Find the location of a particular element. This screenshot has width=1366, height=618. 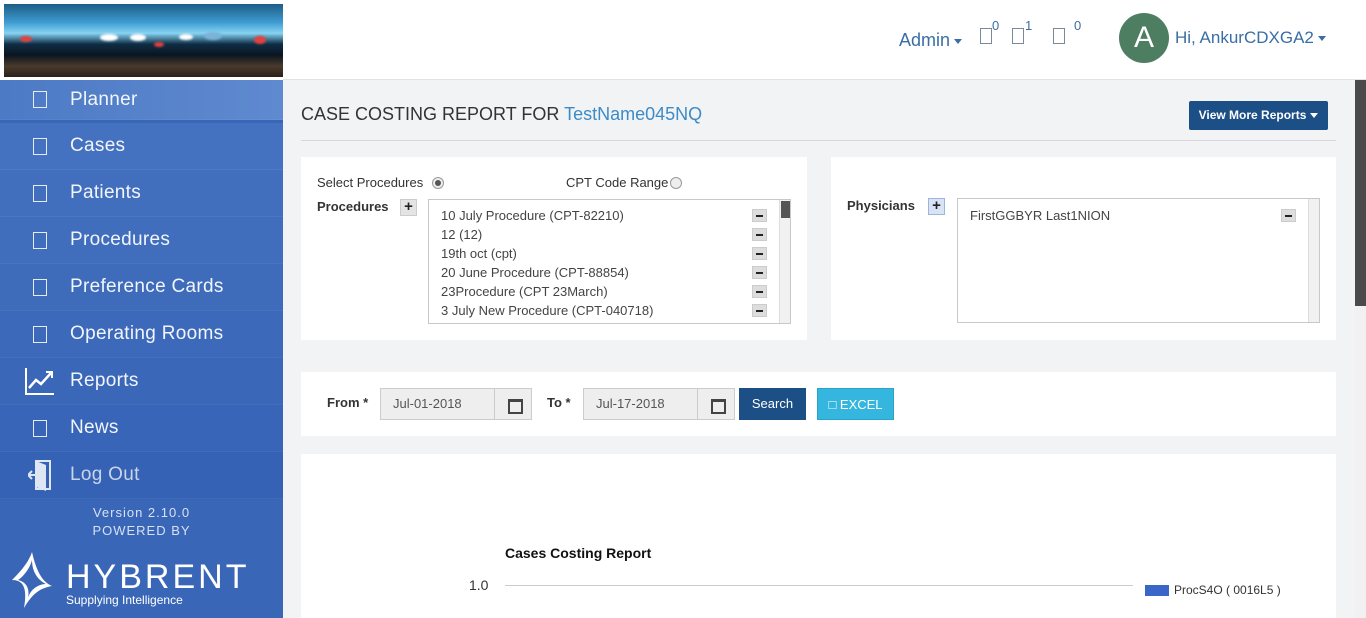

physicians-scrollbar is located at coordinates (1313, 260).